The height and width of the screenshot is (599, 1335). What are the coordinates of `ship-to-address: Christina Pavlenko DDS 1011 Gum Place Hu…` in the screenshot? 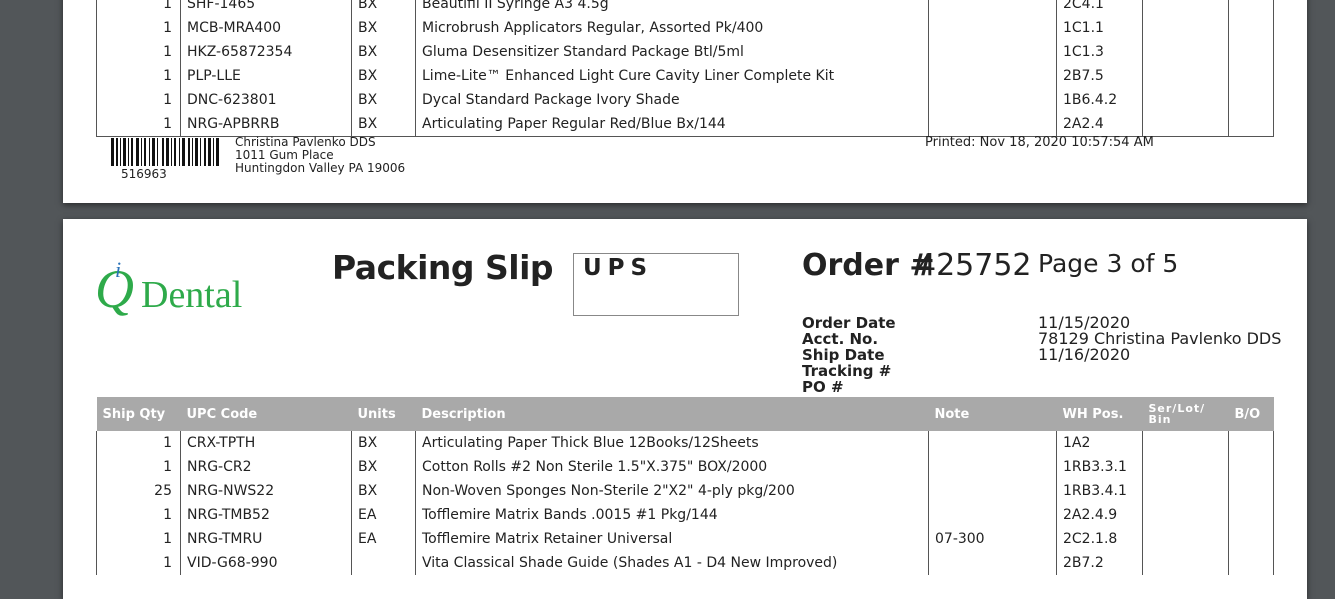 It's located at (320, 155).